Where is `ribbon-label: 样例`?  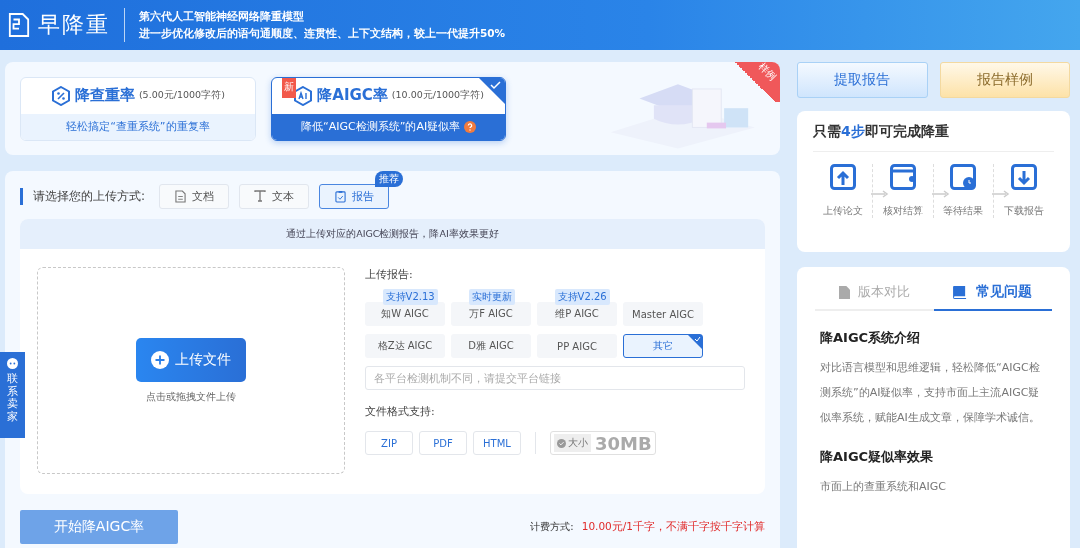
ribbon-label: 样例 is located at coordinates (767, 73).